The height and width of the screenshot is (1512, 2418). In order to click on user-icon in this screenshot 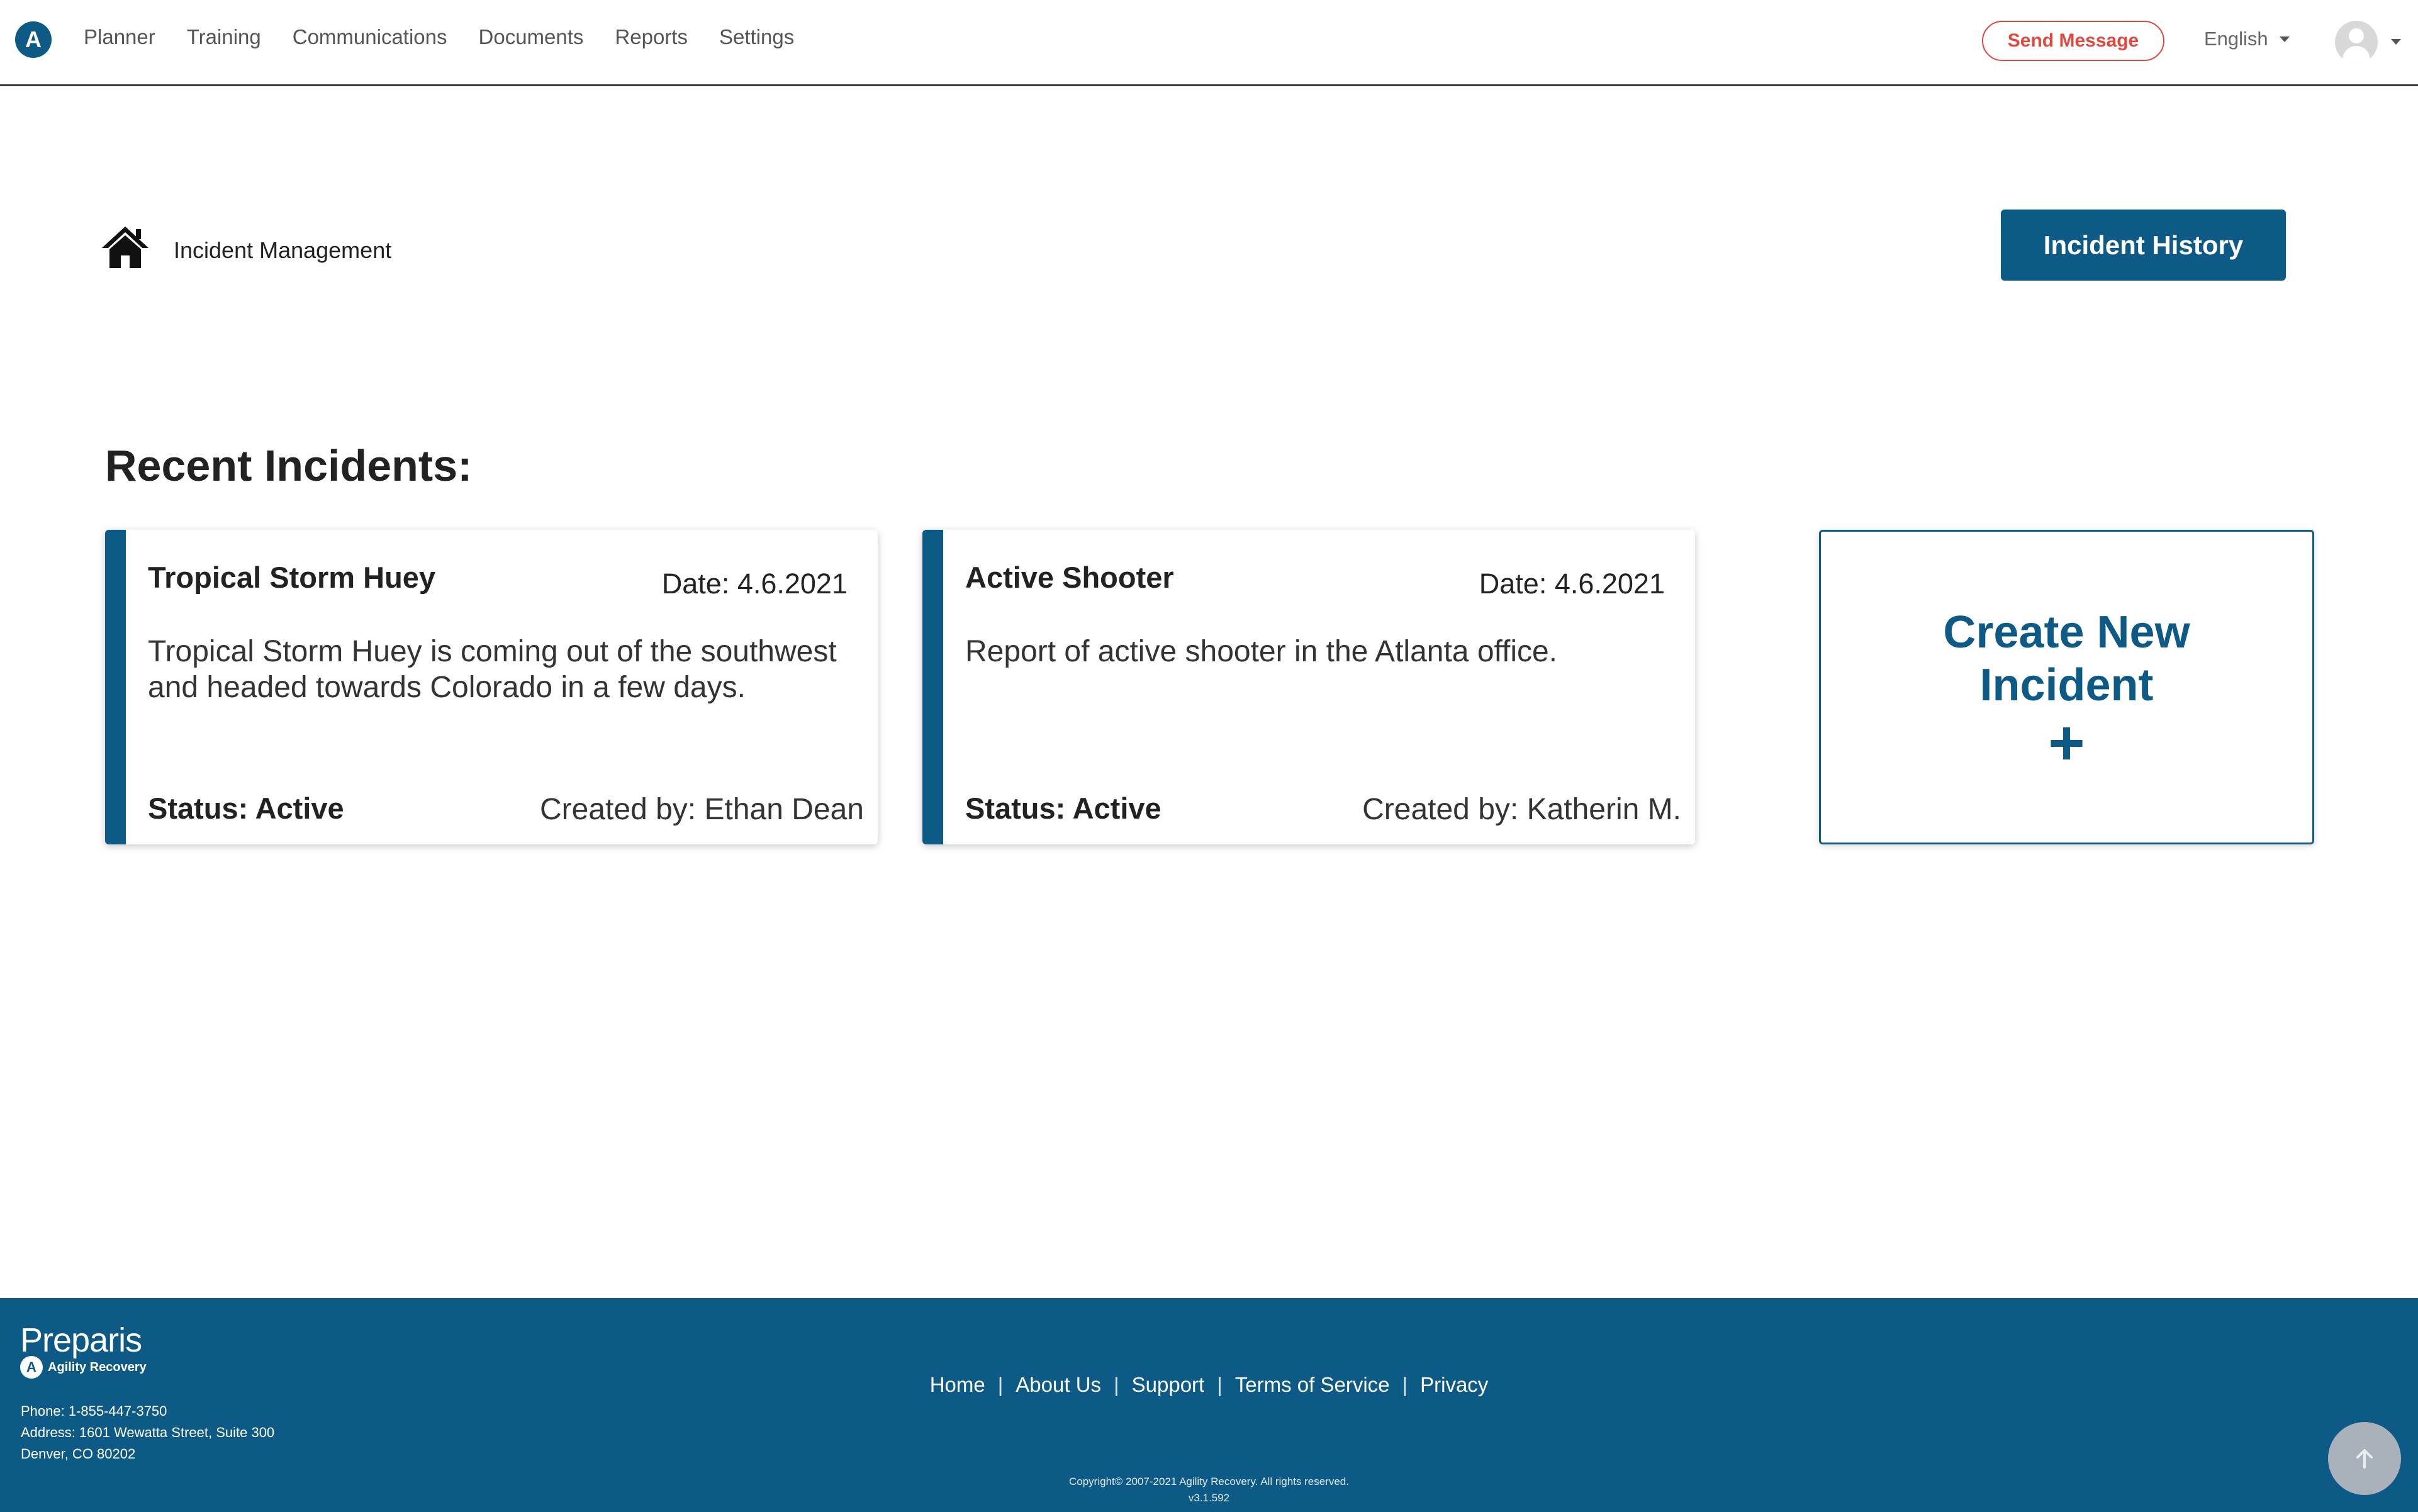, I will do `click(2356, 35)`.